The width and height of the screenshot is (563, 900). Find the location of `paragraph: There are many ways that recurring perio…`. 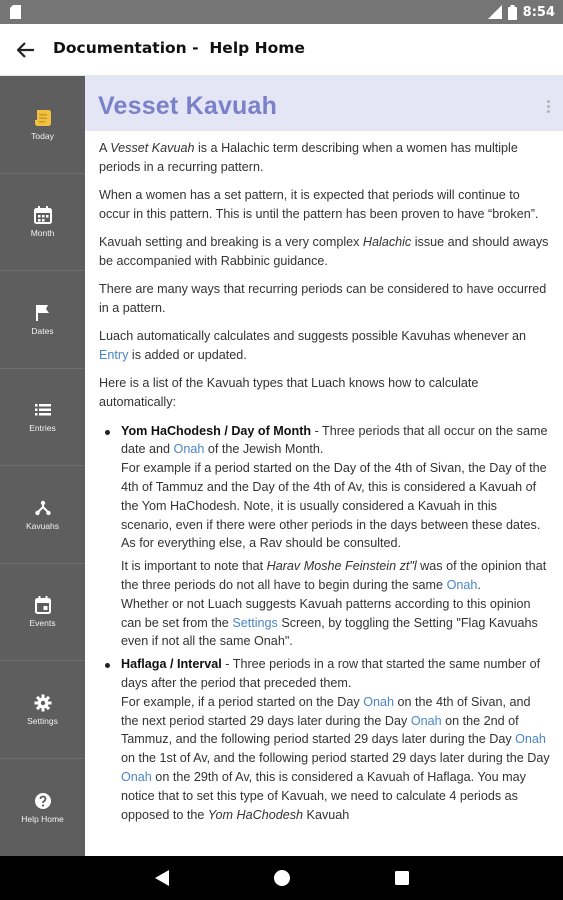

paragraph: There are many ways that recurring perio… is located at coordinates (323, 299).